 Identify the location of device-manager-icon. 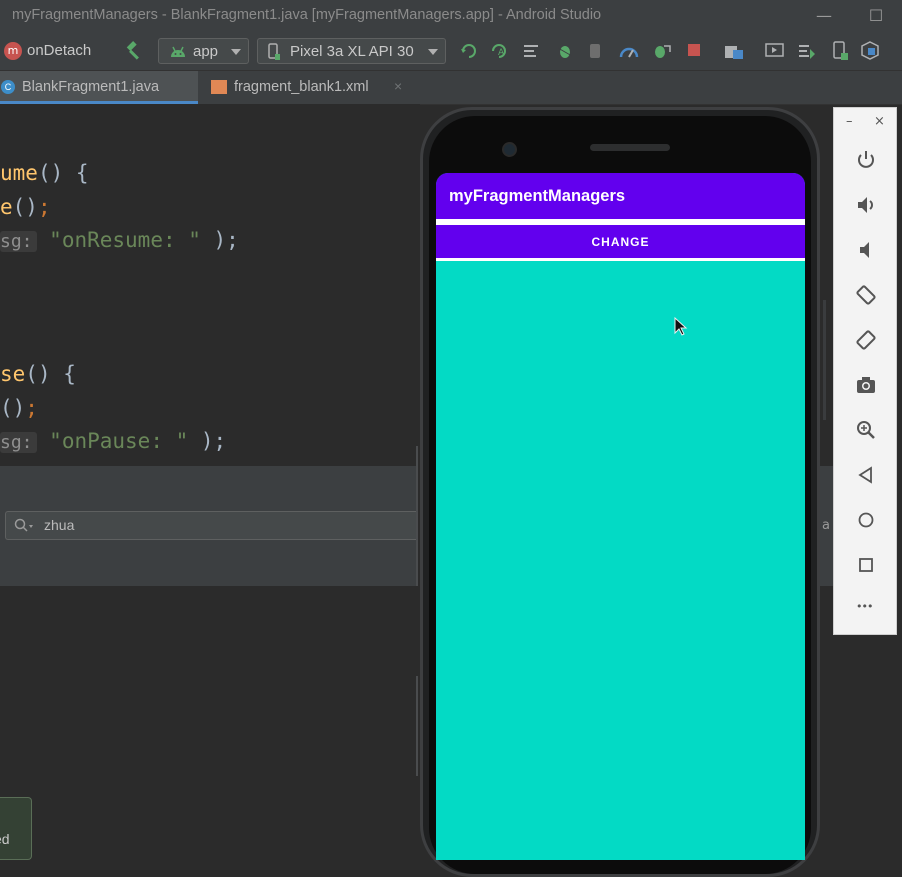
(775, 51).